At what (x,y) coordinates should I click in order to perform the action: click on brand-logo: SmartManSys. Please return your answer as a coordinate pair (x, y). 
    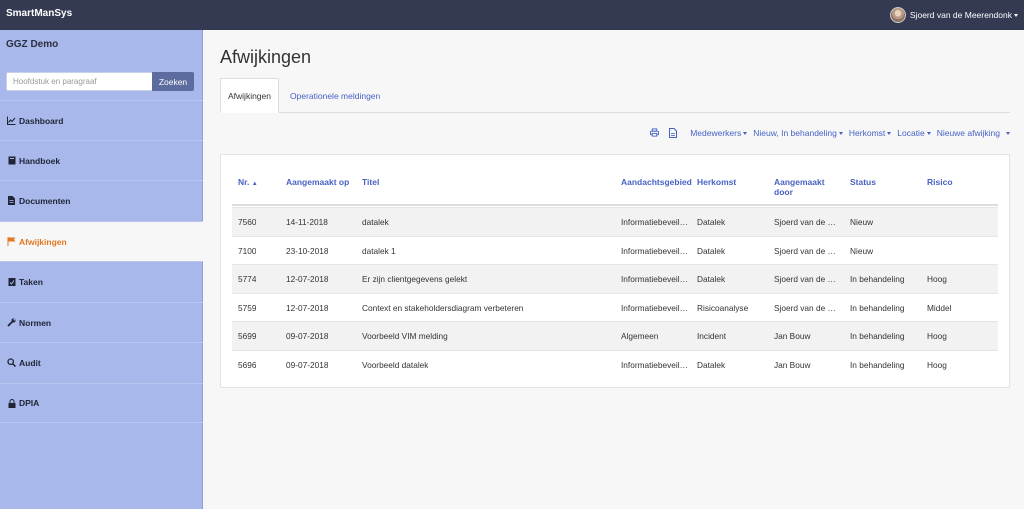
    Looking at the image, I should click on (39, 13).